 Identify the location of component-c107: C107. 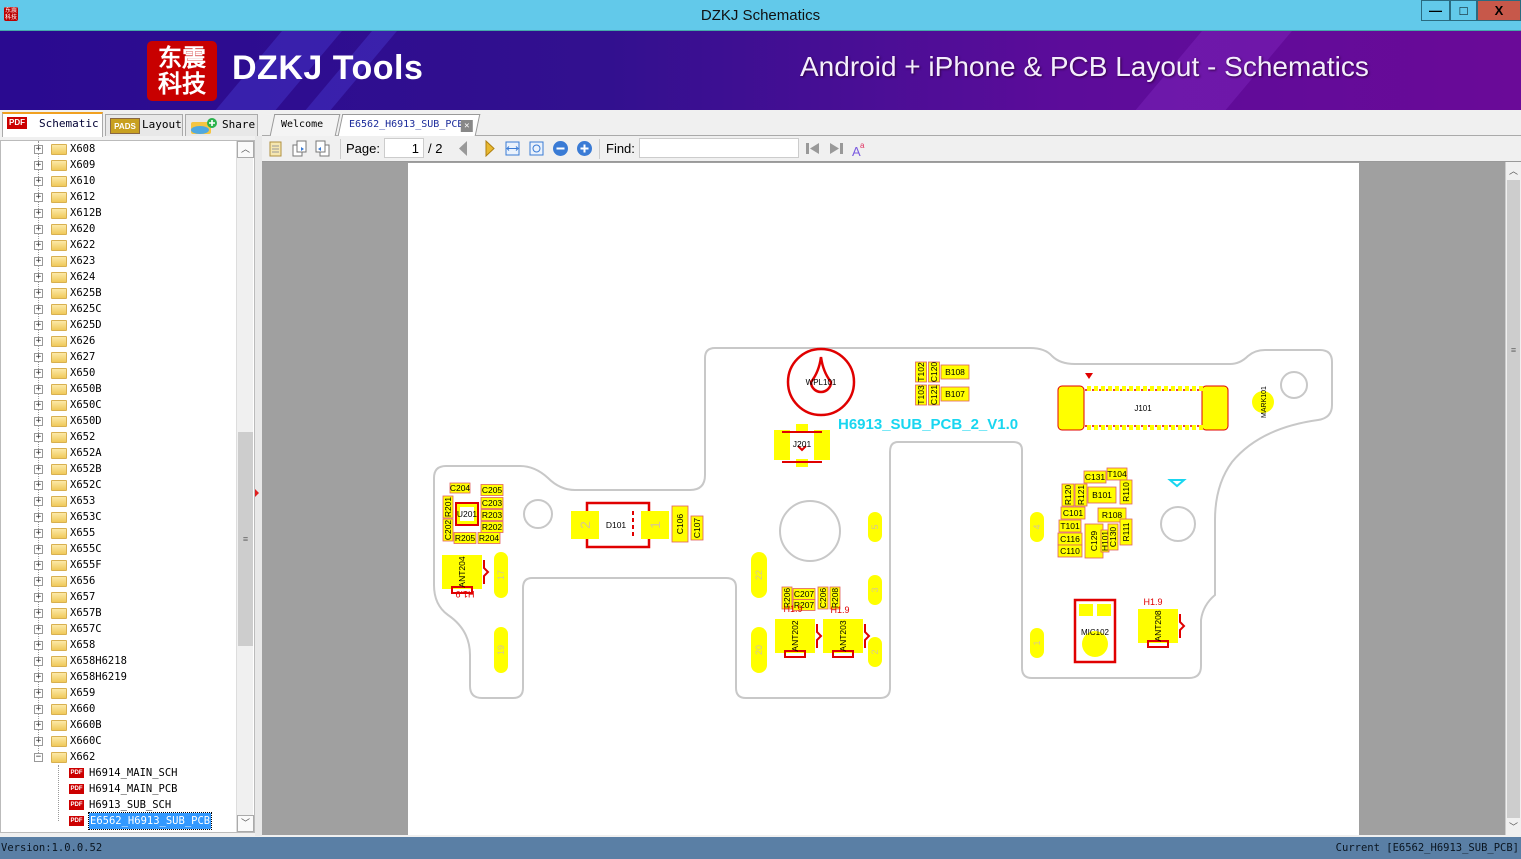
(697, 528).